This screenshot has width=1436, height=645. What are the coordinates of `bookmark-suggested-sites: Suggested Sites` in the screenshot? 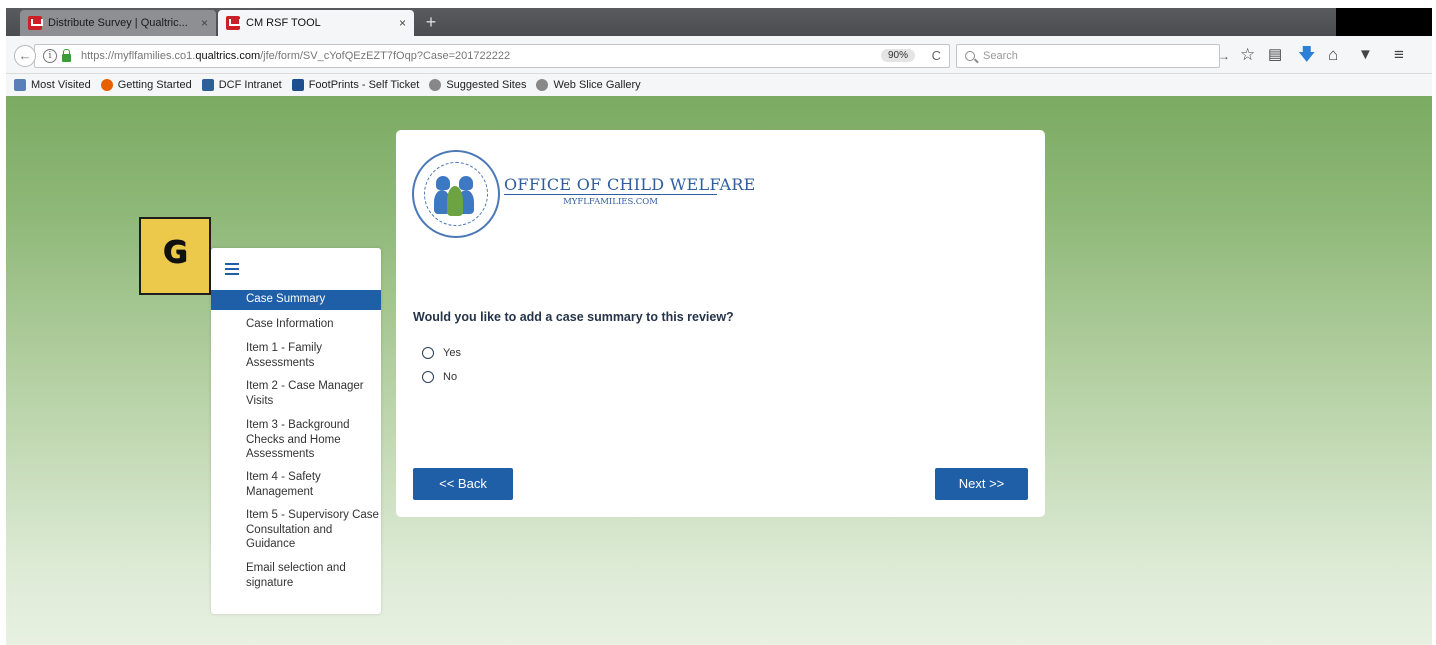 It's located at (477, 85).